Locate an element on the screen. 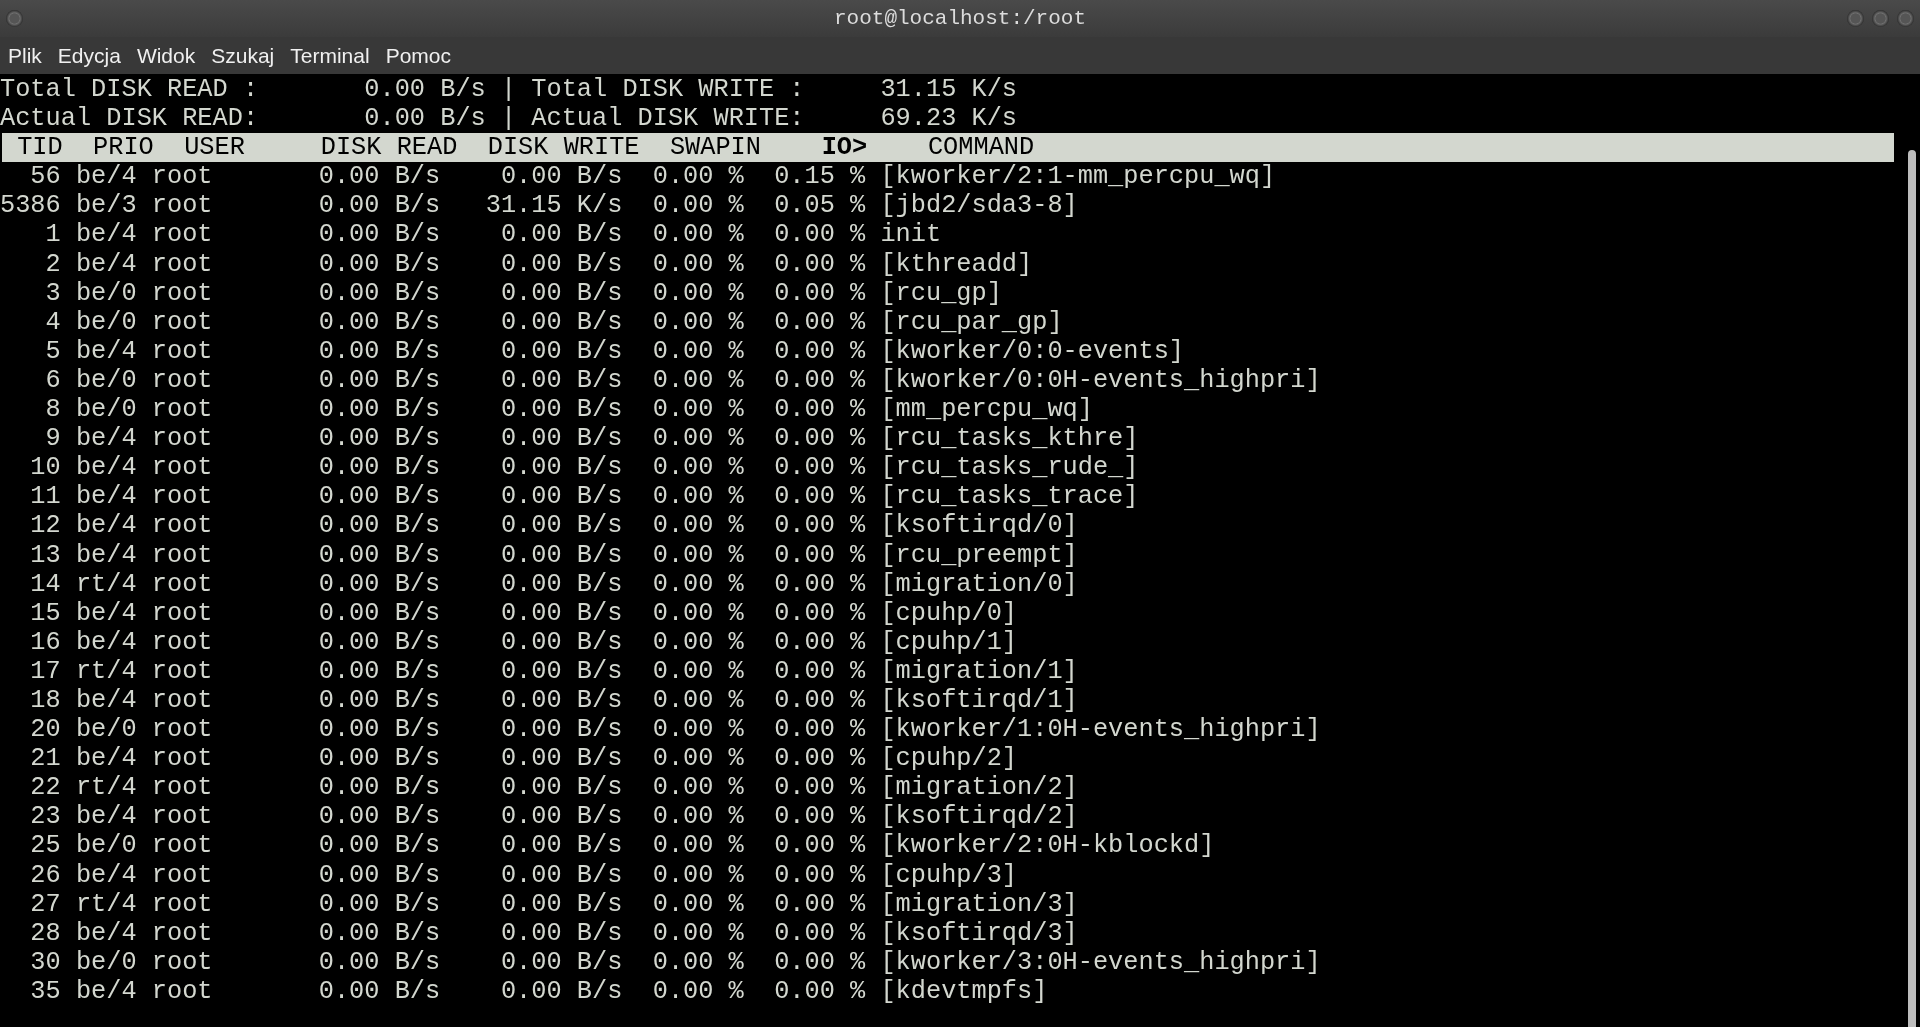  table-cell-text: 27 is located at coordinates (45, 904).